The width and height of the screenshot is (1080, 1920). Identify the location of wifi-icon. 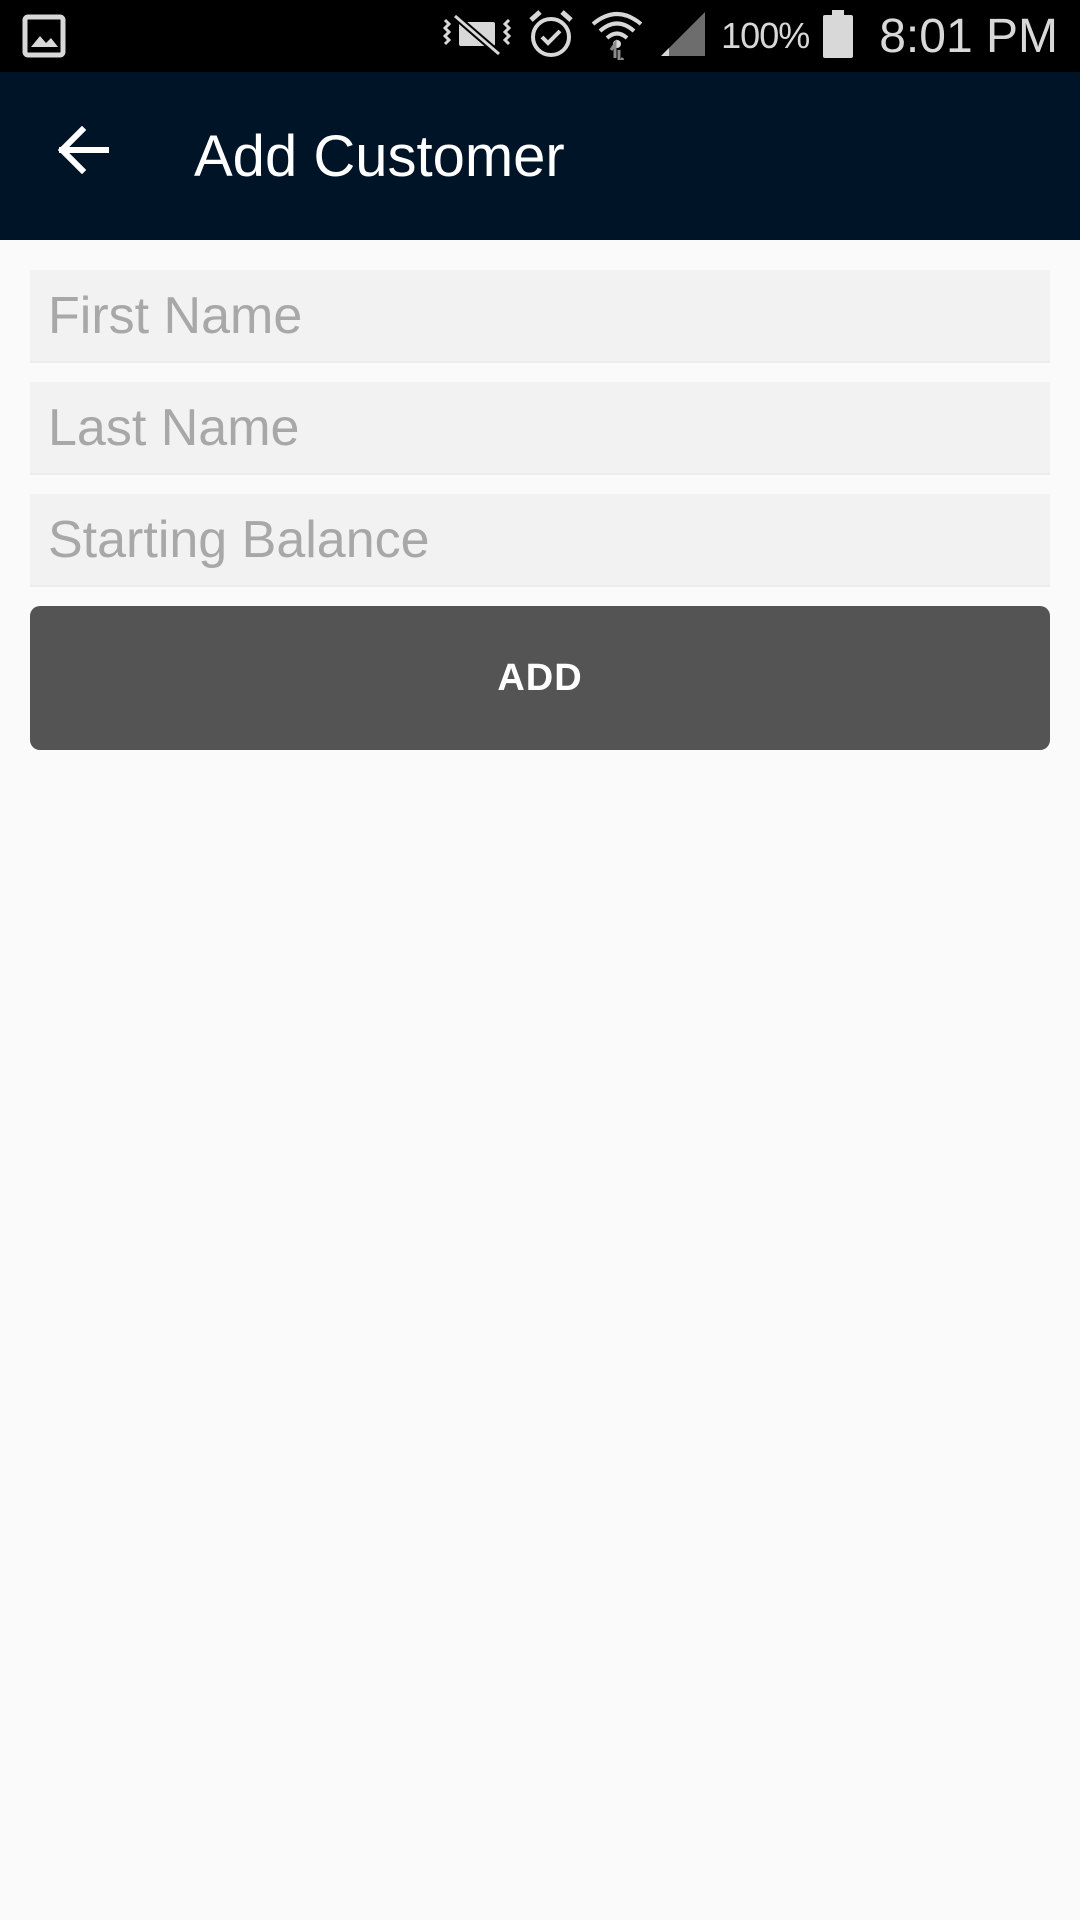
(617, 38).